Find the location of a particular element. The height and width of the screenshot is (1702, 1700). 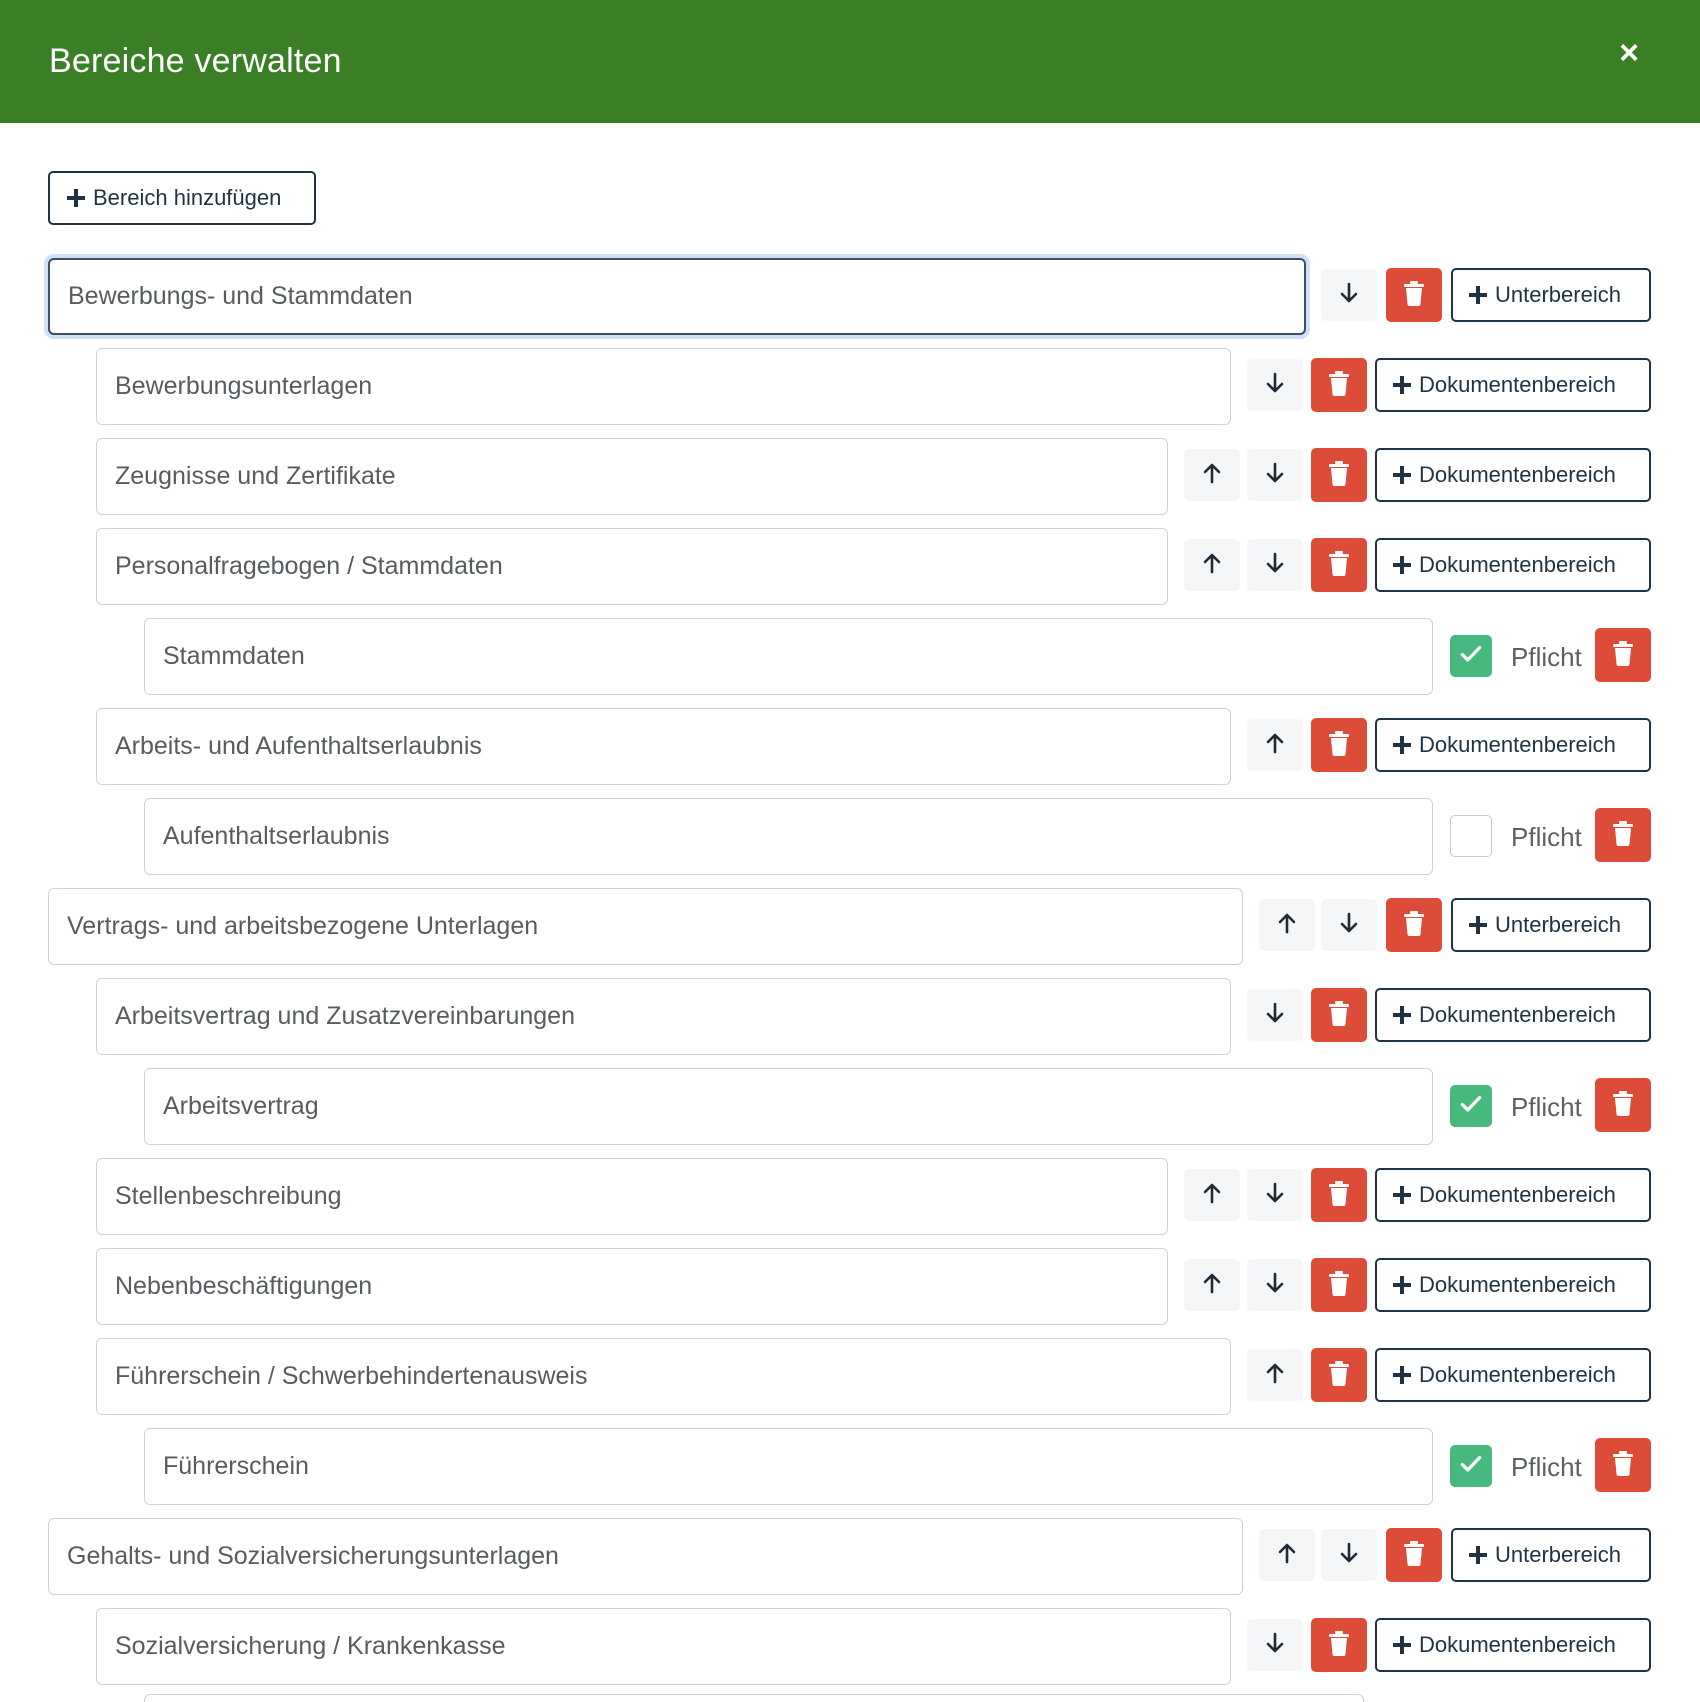

subarea-name-input: Arbeitsvertrag und Zusatzvereinbarungen is located at coordinates (663, 1016).